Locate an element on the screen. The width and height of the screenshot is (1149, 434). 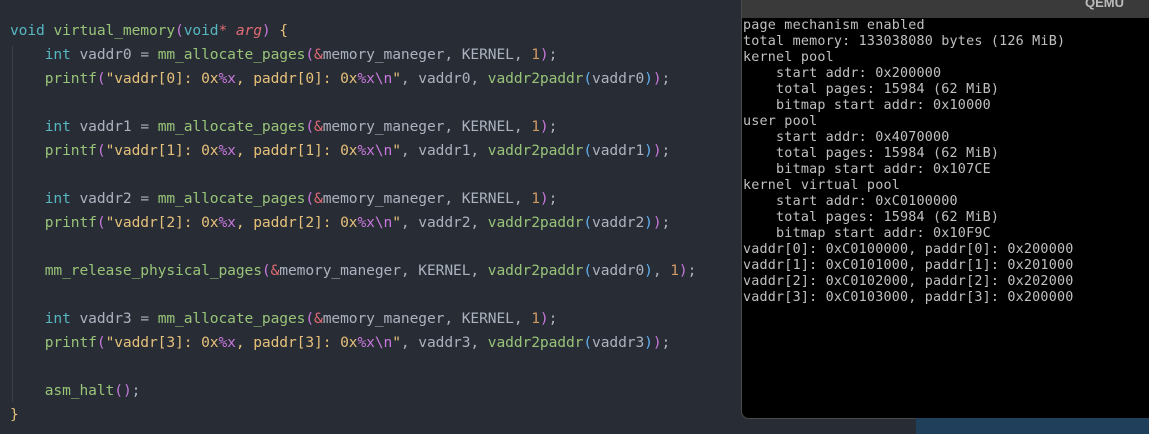
terminal-output-line: start addr: 0x200000 is located at coordinates (842, 73).